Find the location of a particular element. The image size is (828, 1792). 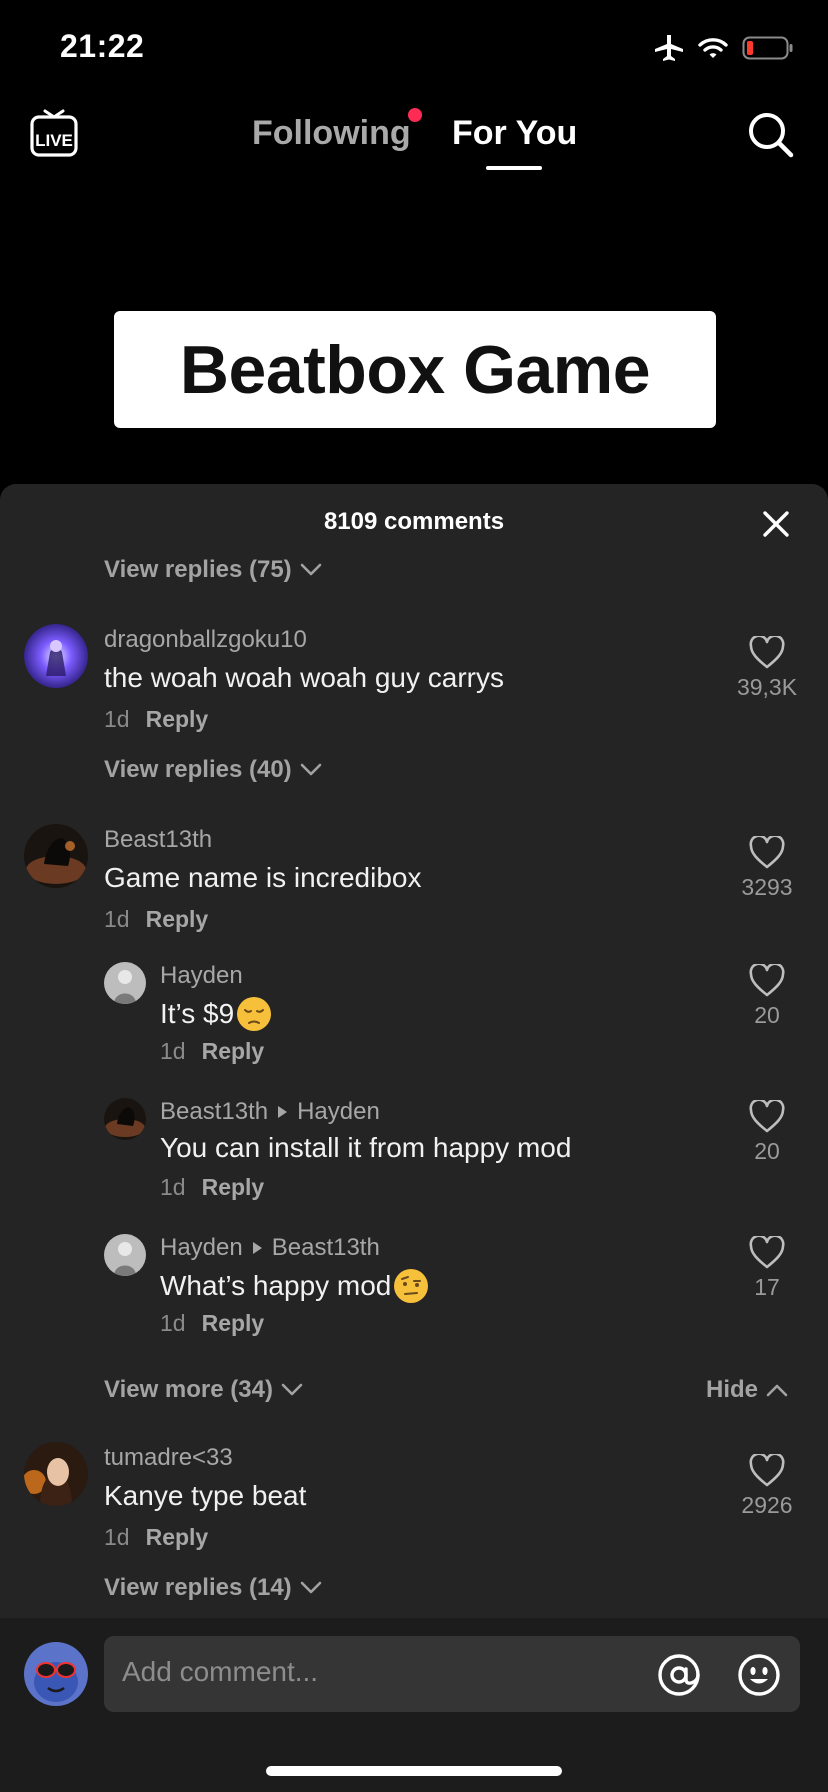

comment-username: Beast13th is located at coordinates (158, 840).